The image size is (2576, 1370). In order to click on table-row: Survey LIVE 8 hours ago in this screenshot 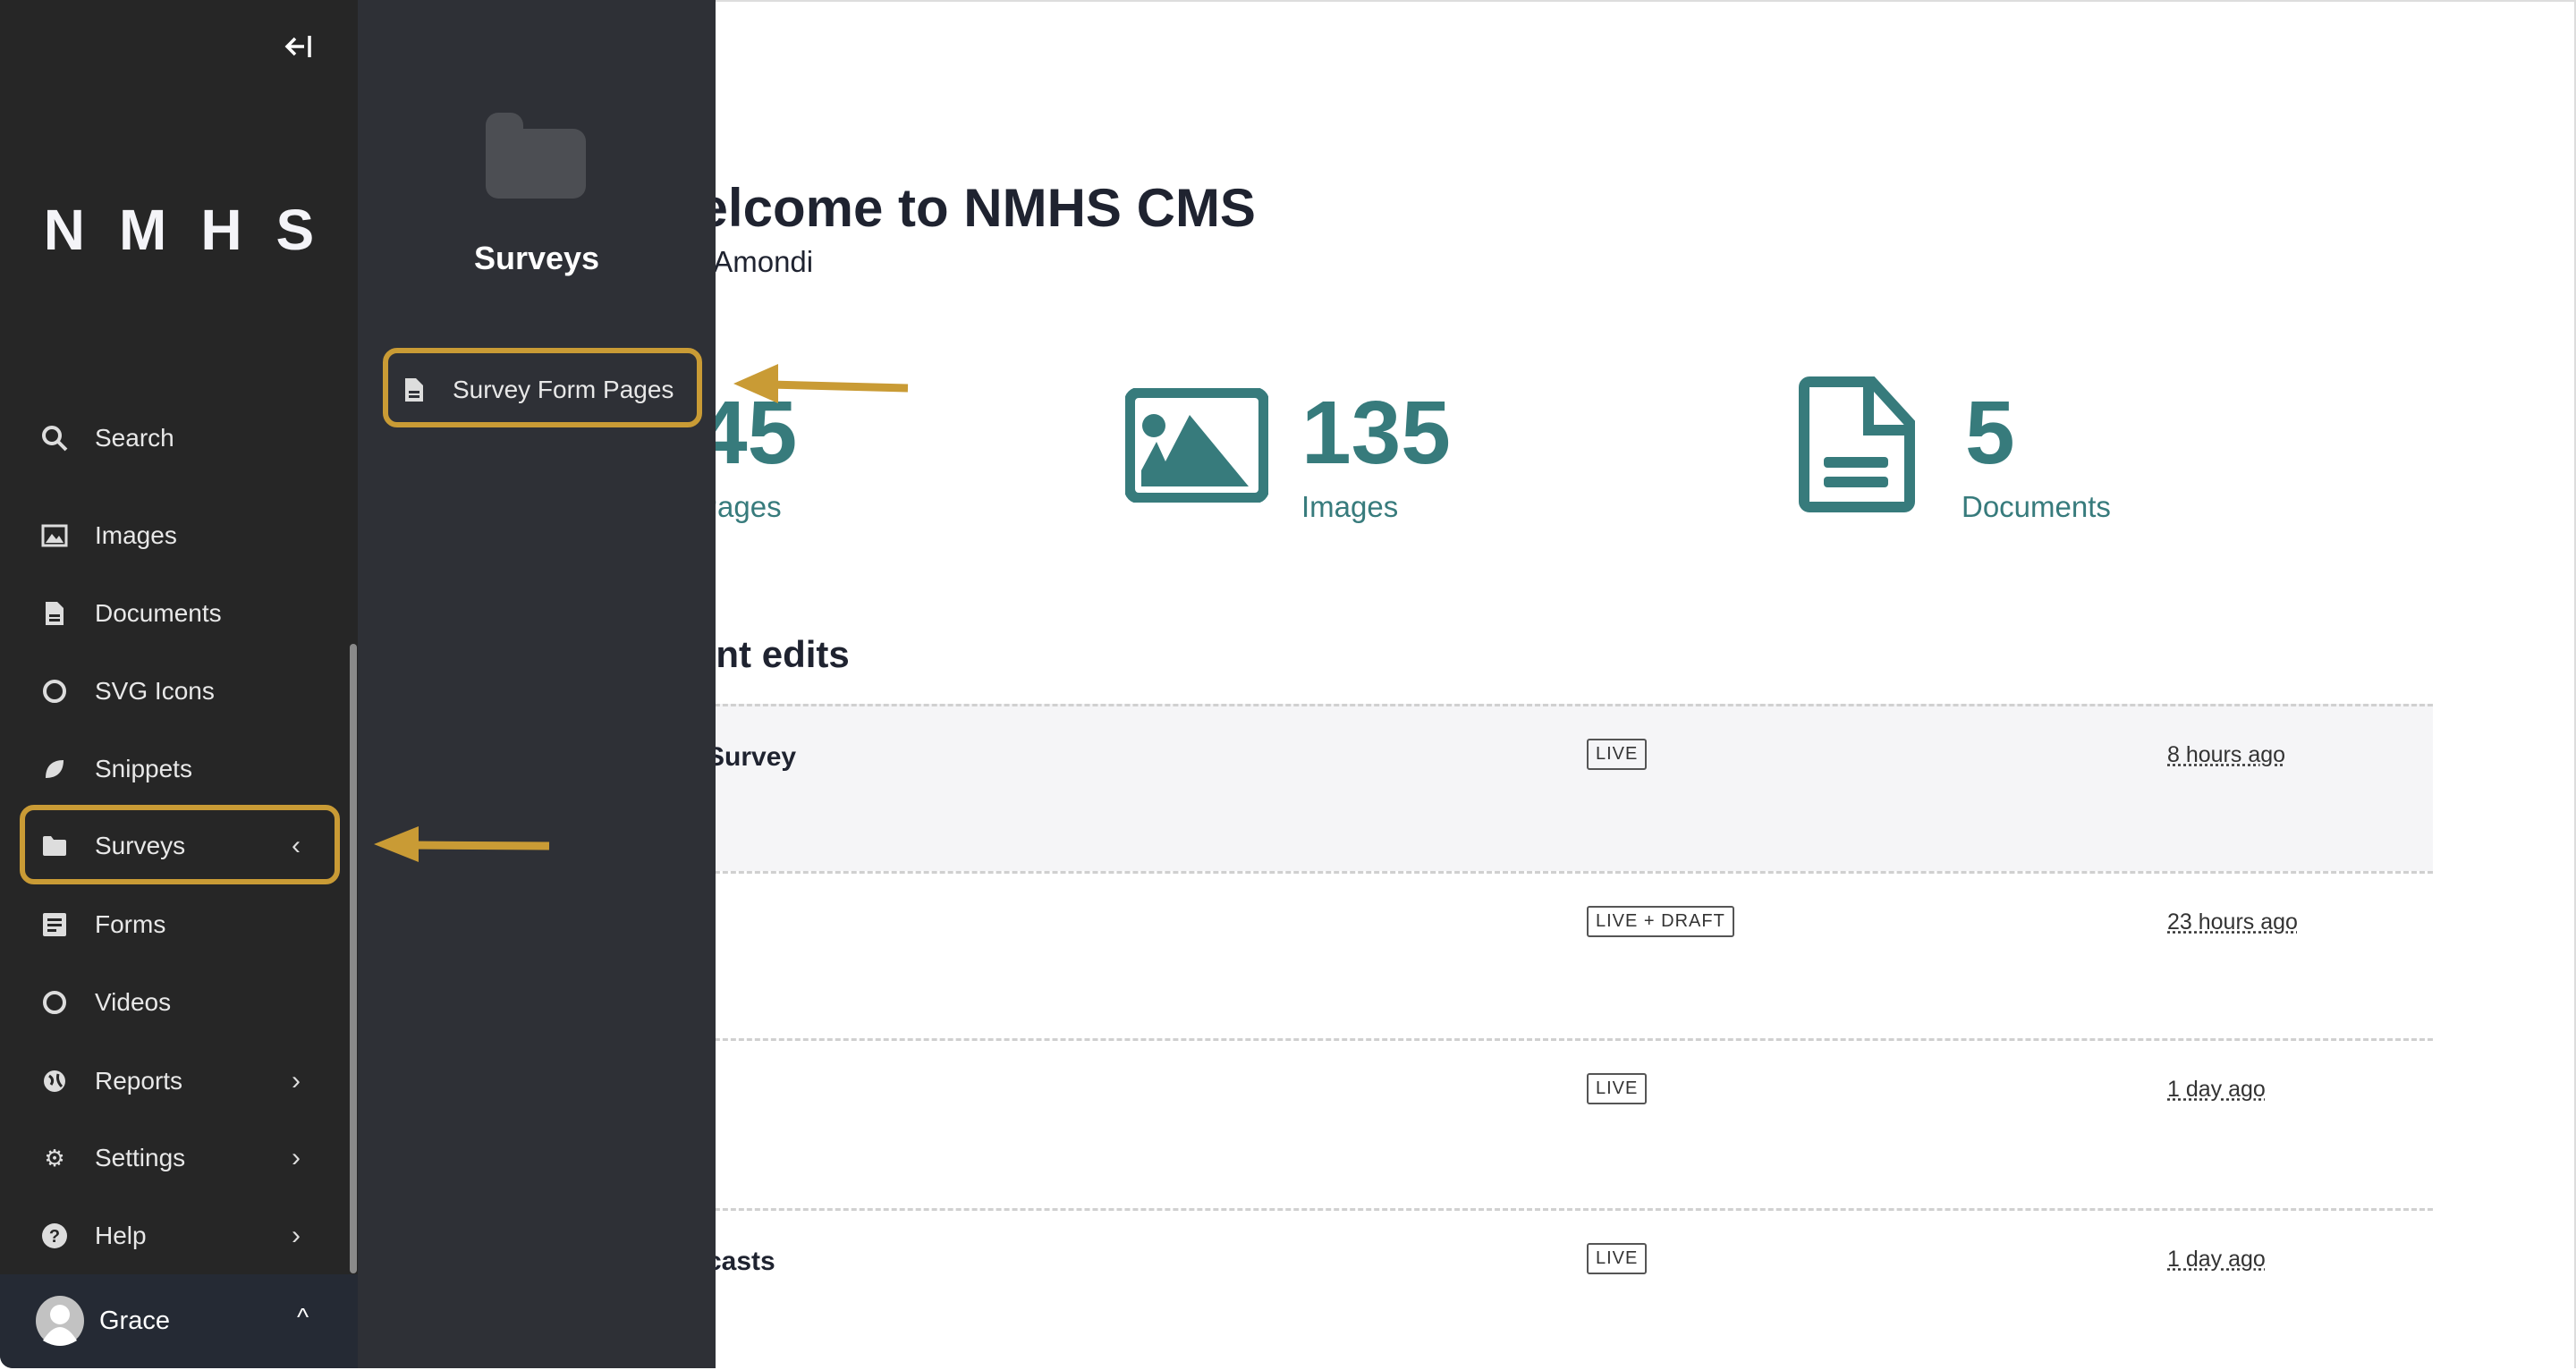, I will do `click(1529, 787)`.